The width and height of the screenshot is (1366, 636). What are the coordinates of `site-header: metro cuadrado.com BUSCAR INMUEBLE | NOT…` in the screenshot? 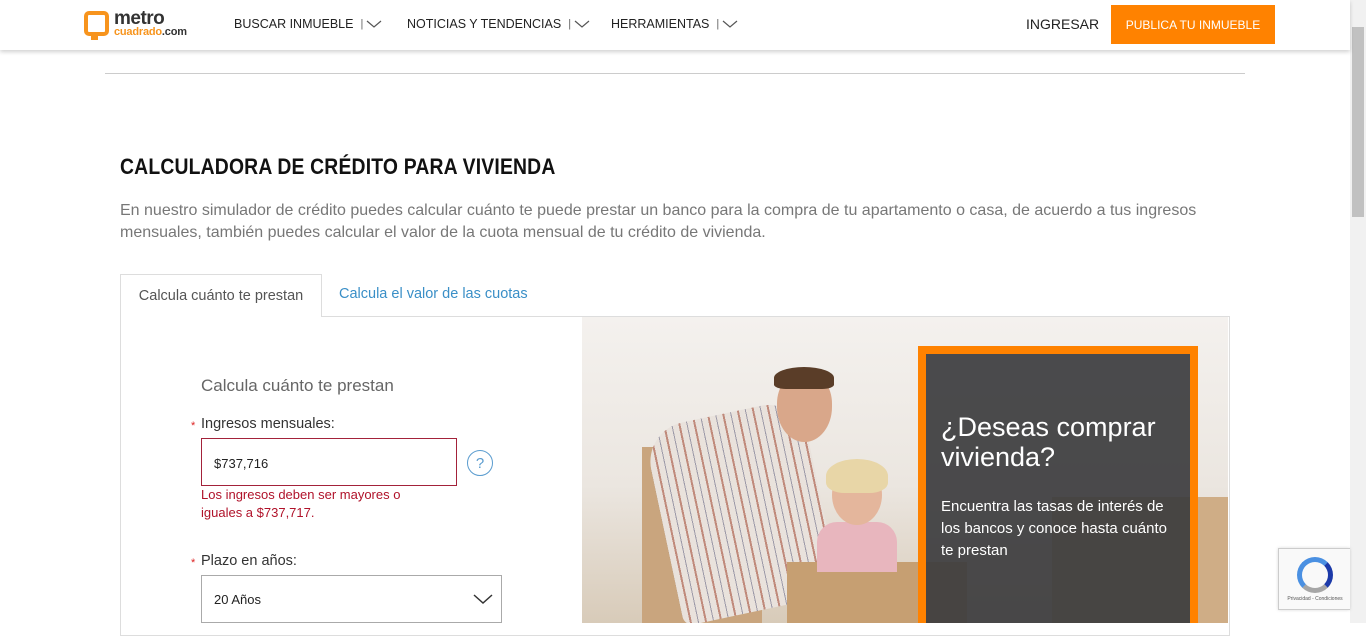 It's located at (675, 25).